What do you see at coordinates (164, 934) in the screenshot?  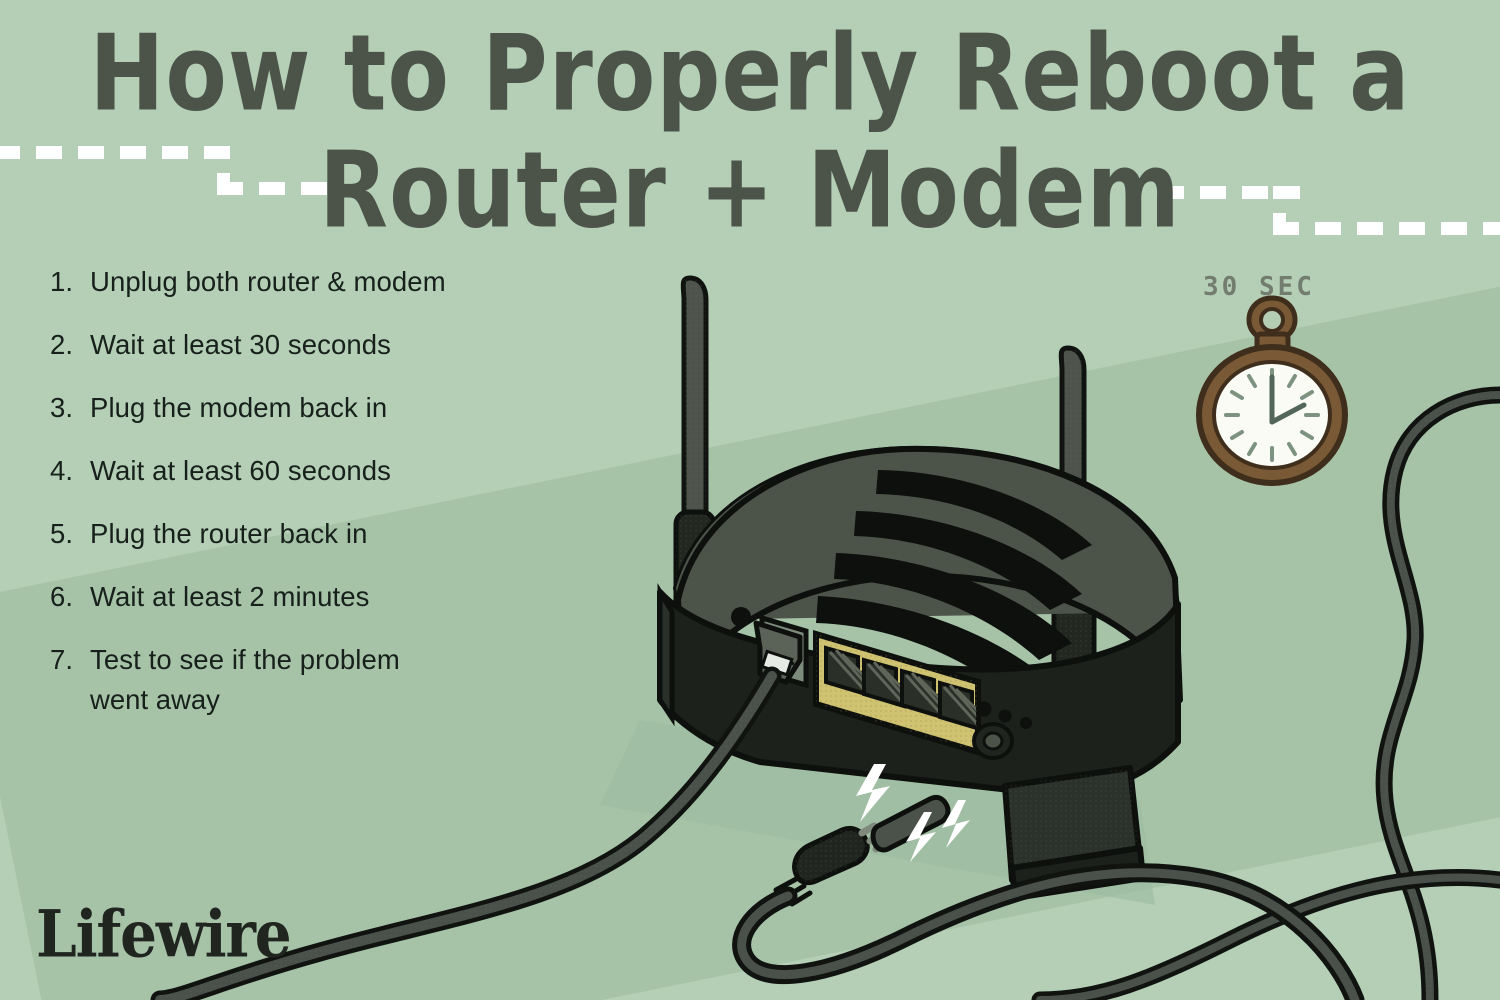 I see `brand-logo: Lifewire` at bounding box center [164, 934].